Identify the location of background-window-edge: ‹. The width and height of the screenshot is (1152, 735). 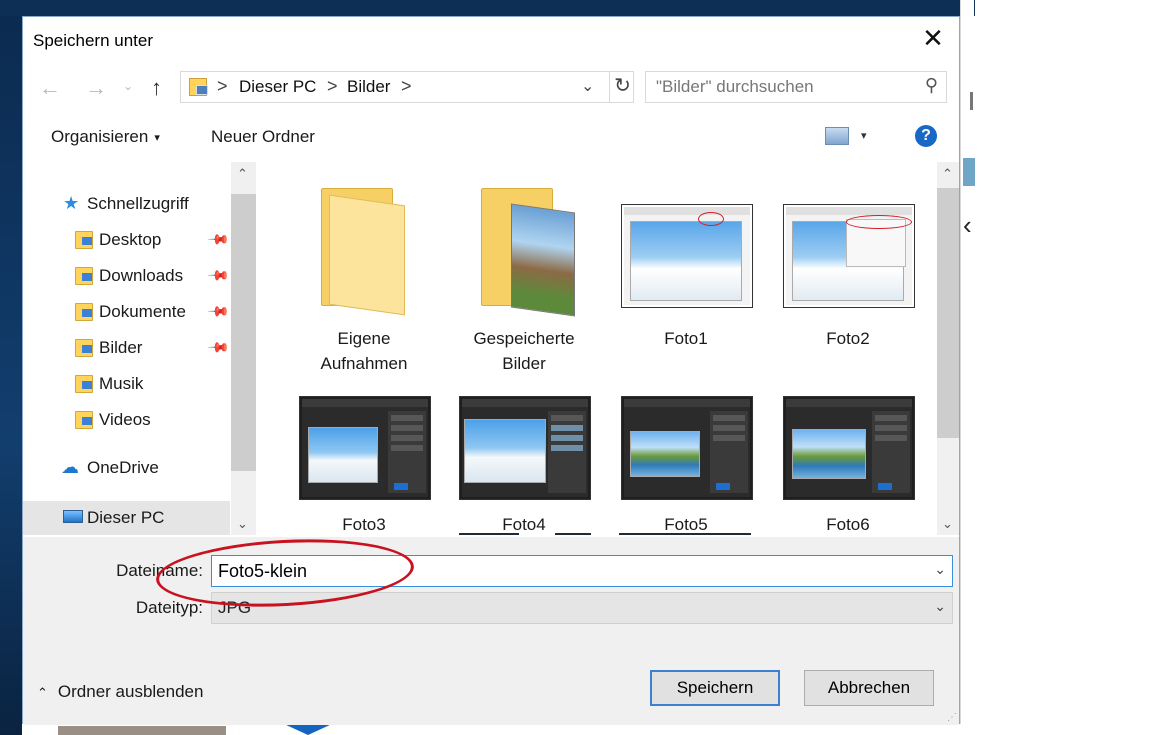
(967, 367).